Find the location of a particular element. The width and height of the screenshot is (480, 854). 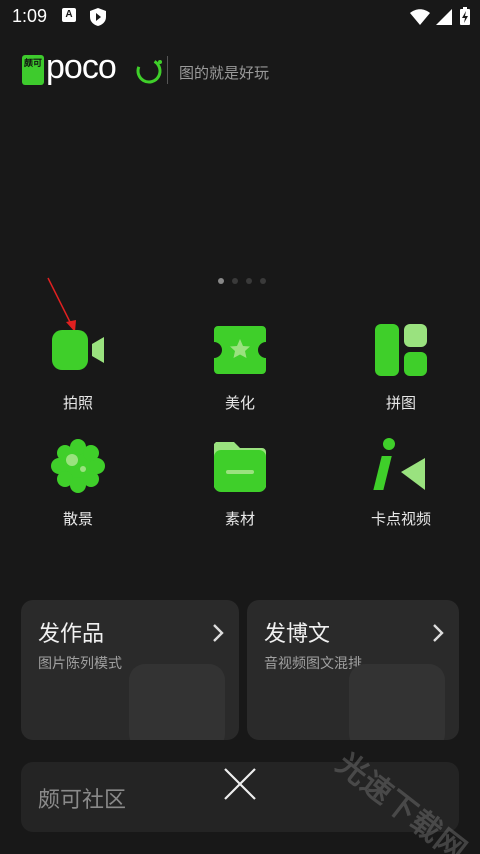

feature-collage: 拼图 is located at coordinates (401, 367).